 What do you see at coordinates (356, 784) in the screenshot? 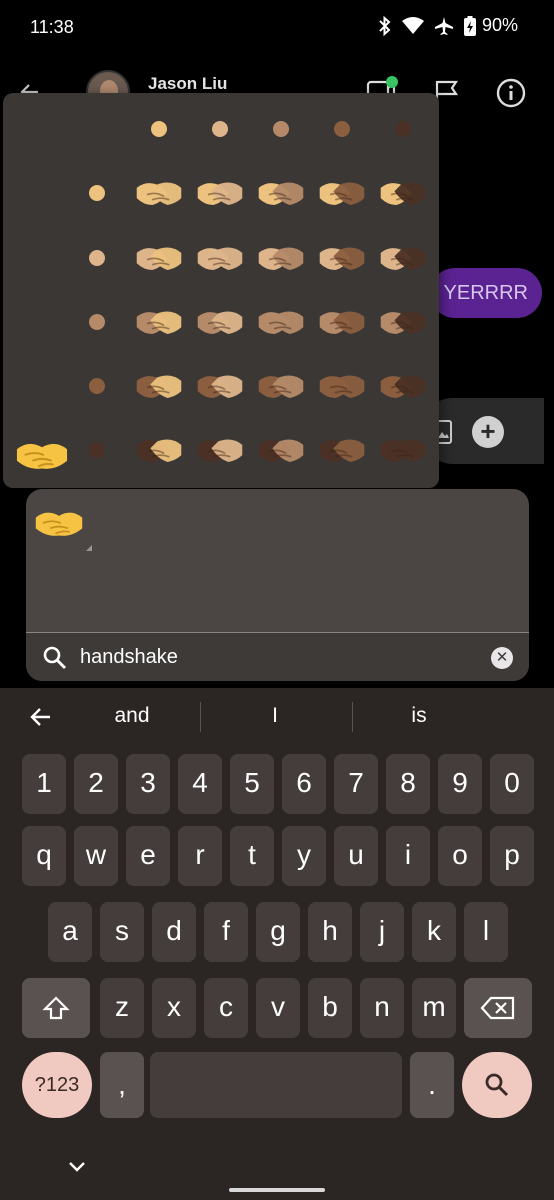
I see `key-7: 7` at bounding box center [356, 784].